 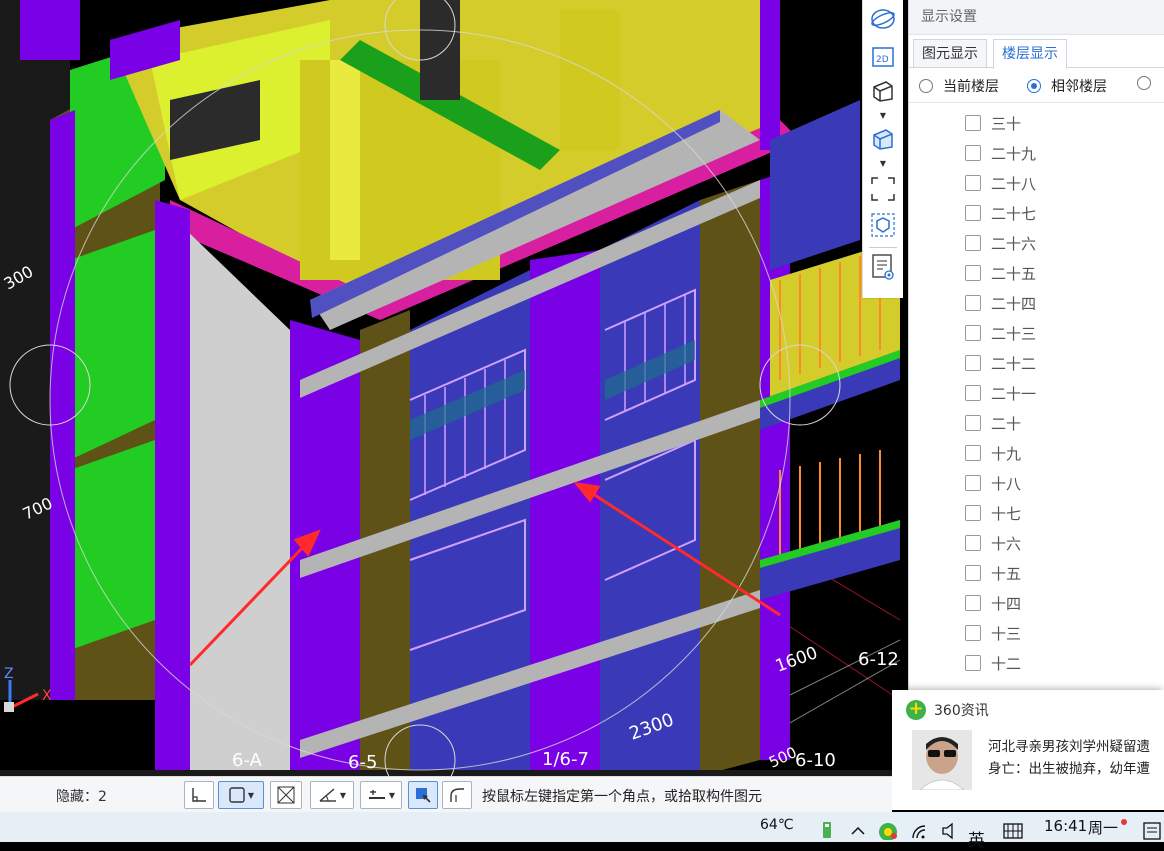 I want to click on clock-time: 16:41, so click(x=1065, y=826).